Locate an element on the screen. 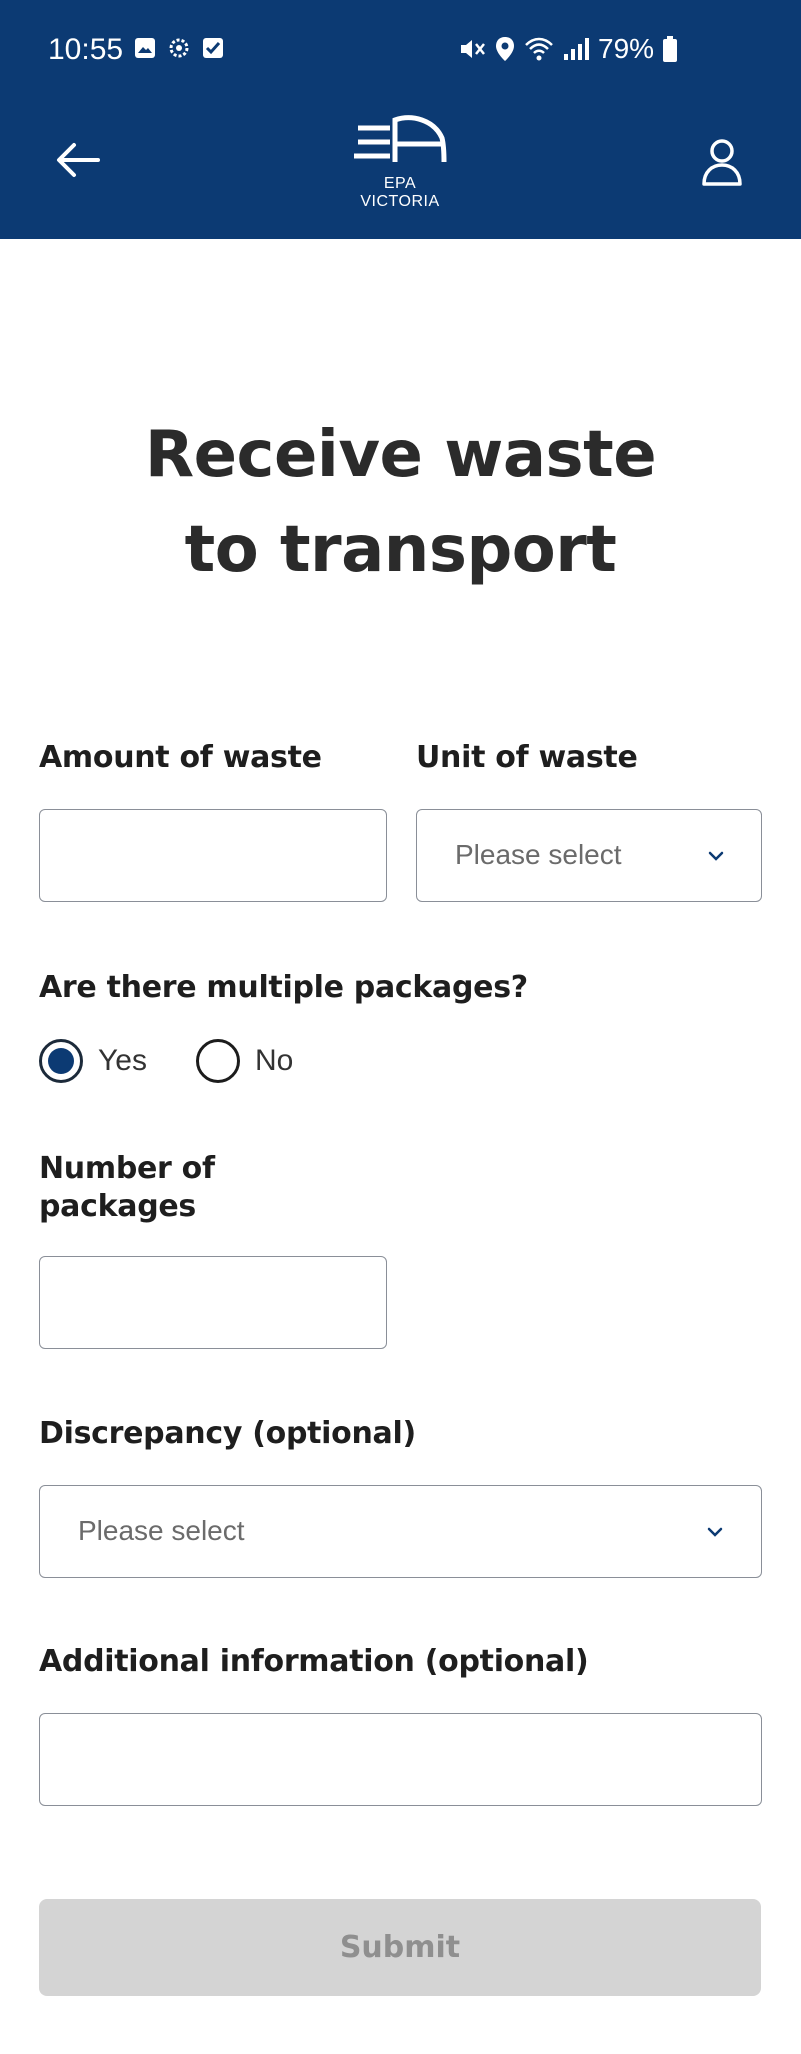 The image size is (801, 2054). epa-logo-mark is located at coordinates (400, 139).